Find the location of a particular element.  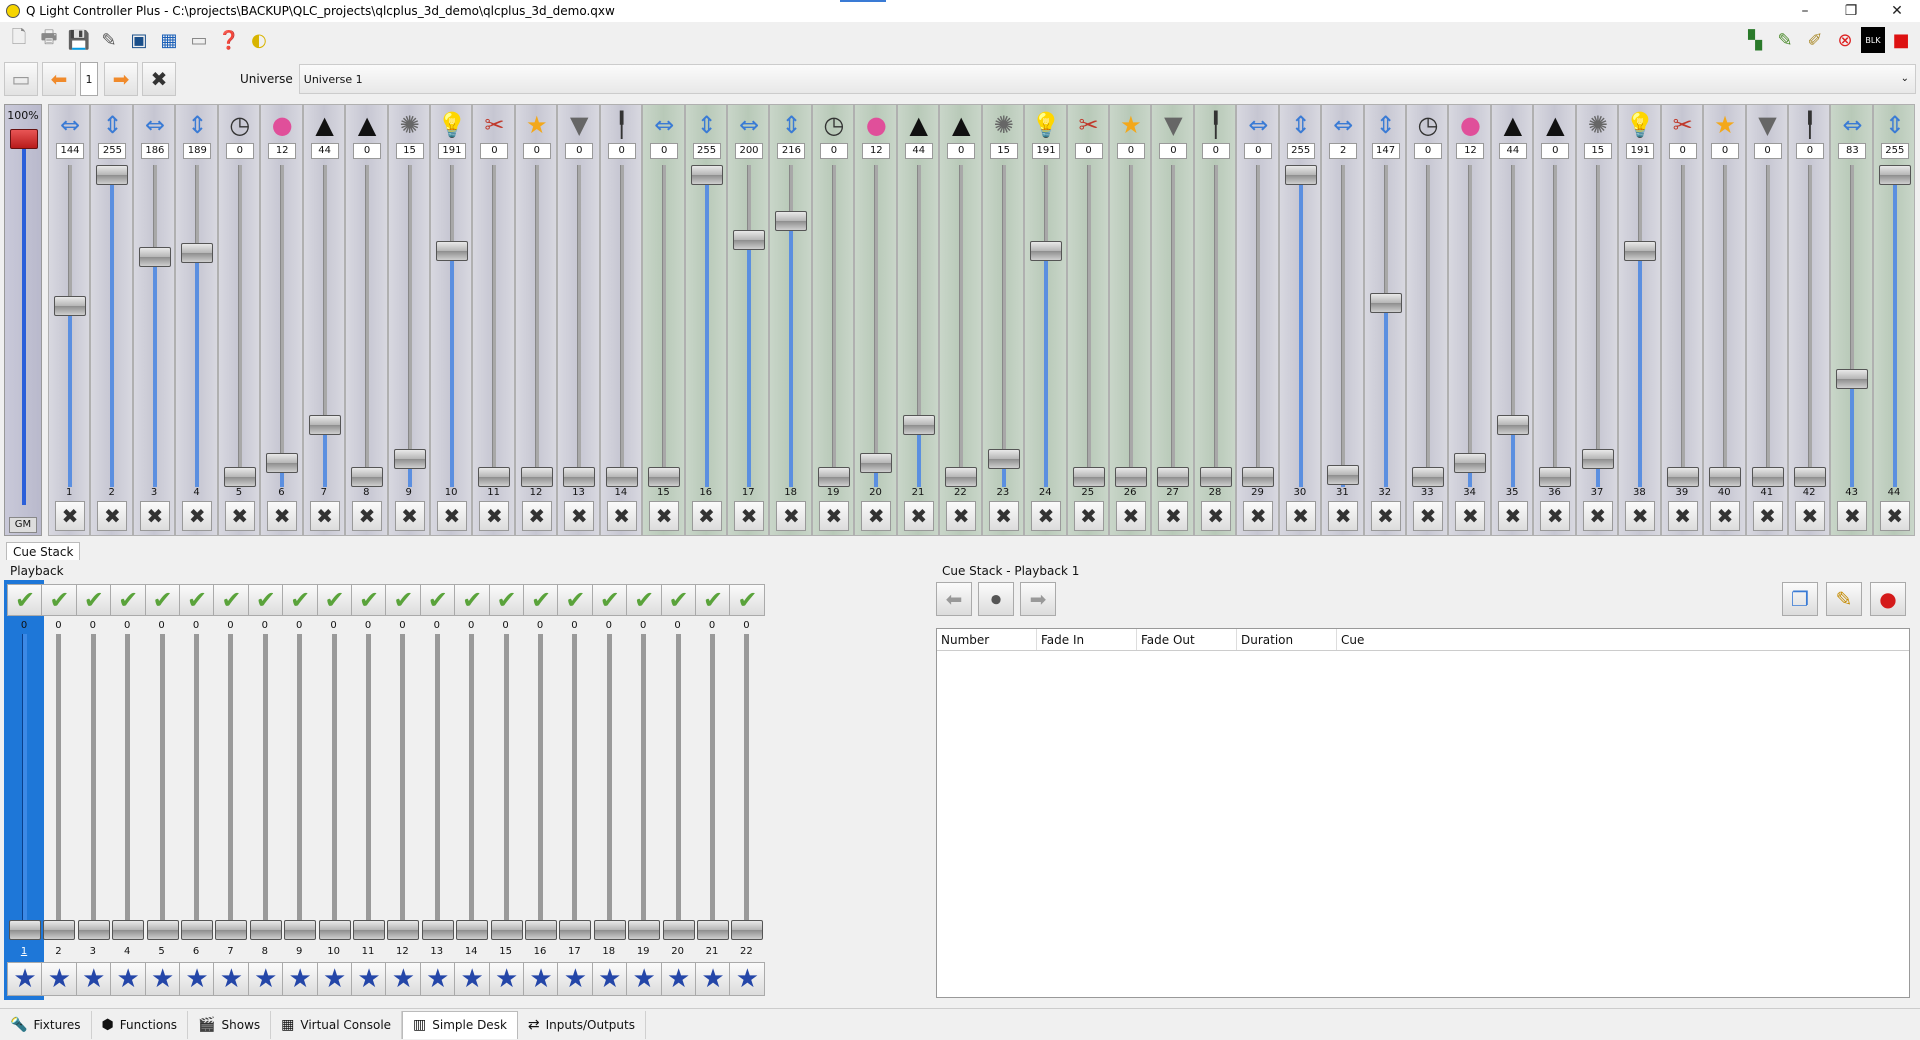

edit-cue-button: ✎ is located at coordinates (1844, 599).